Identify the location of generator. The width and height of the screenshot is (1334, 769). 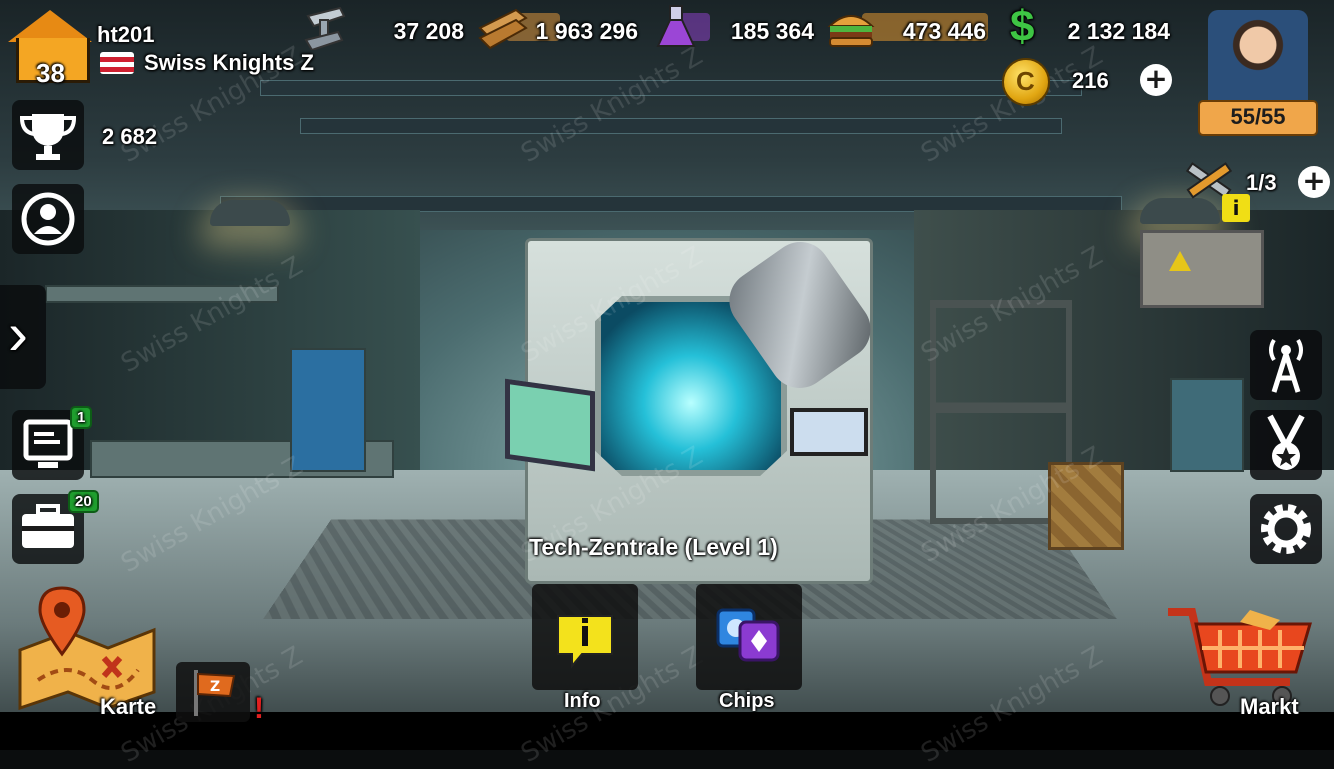
(1207, 425).